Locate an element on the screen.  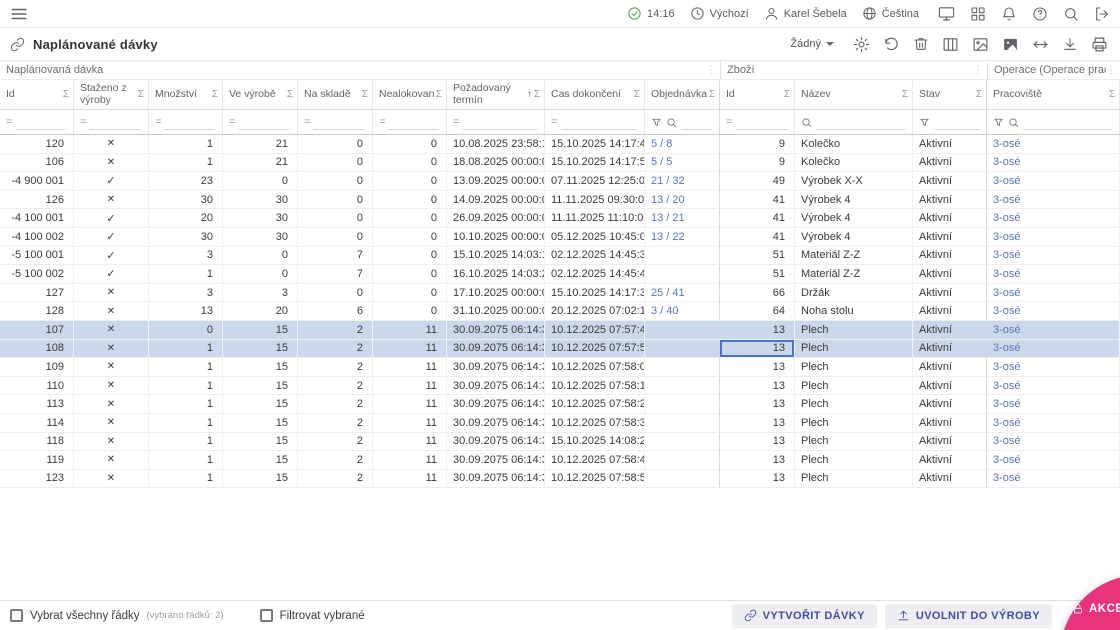
profile-selector: Výchozí is located at coordinates (719, 13).